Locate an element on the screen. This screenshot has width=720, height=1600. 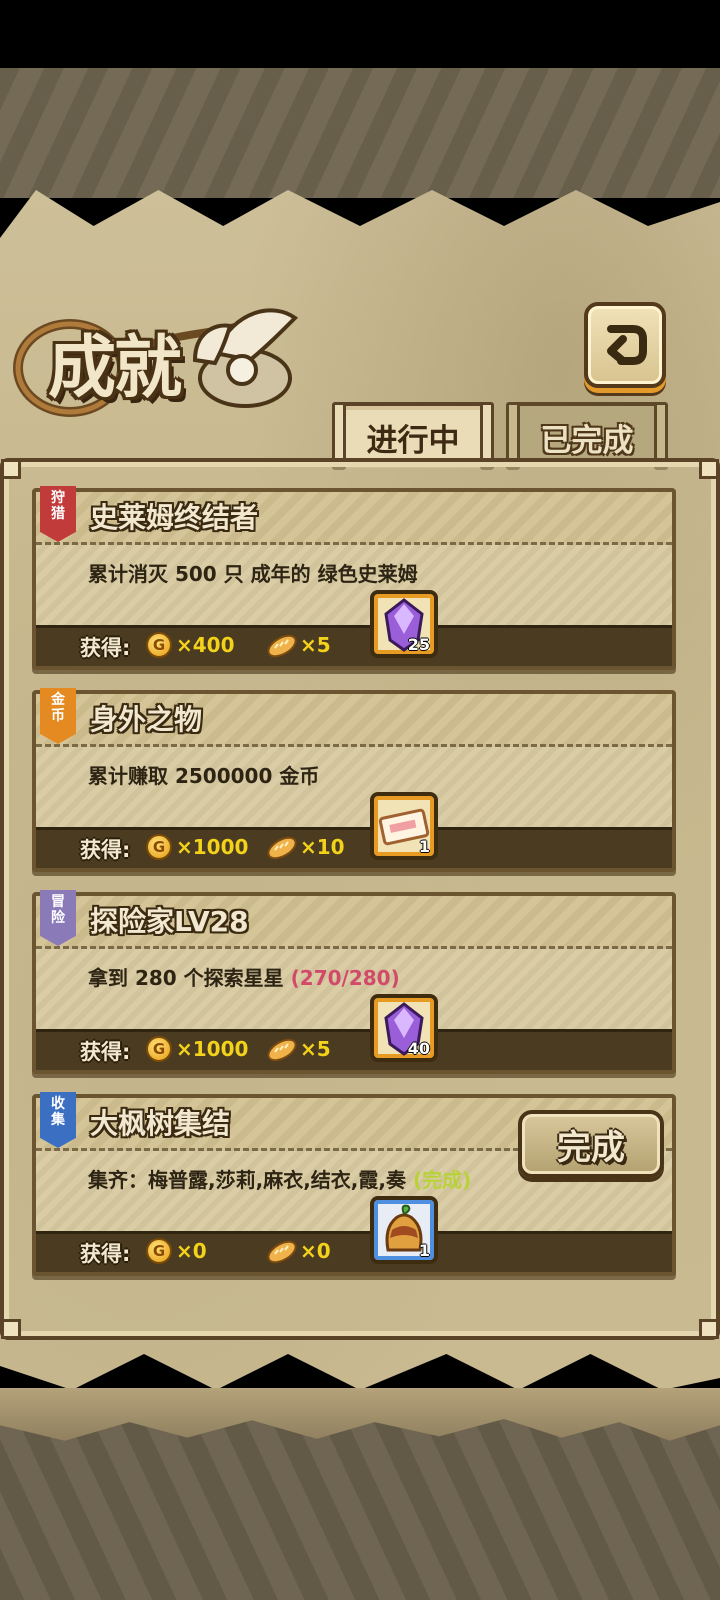
reward-bar: 获得: G ×1000 ×5 is located at coordinates (354, 1049).